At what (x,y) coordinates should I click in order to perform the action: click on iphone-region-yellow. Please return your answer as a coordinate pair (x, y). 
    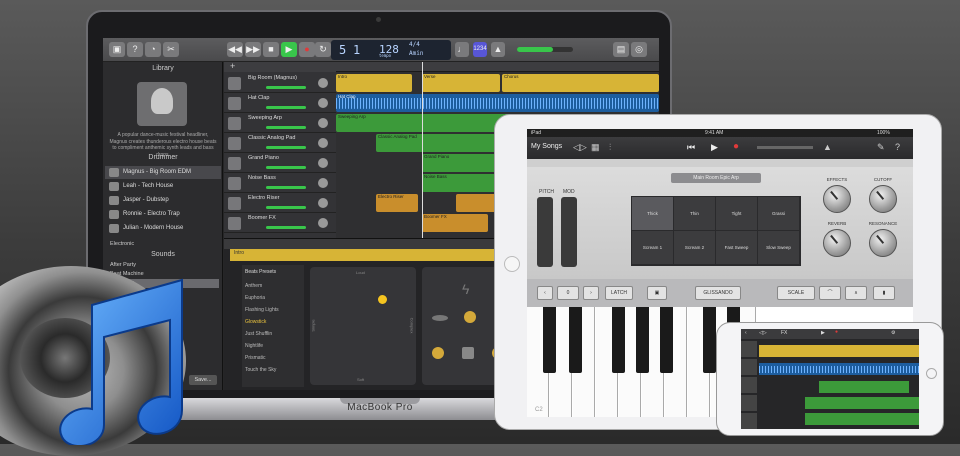
    Looking at the image, I should click on (839, 351).